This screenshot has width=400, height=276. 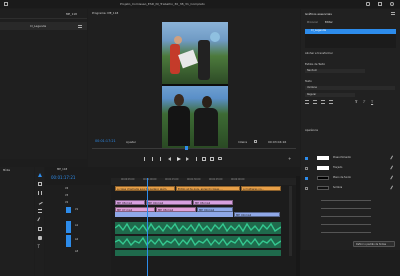 What do you see at coordinates (330, 95) in the screenshot?
I see `font-style-dropdown: Regular` at bounding box center [330, 95].